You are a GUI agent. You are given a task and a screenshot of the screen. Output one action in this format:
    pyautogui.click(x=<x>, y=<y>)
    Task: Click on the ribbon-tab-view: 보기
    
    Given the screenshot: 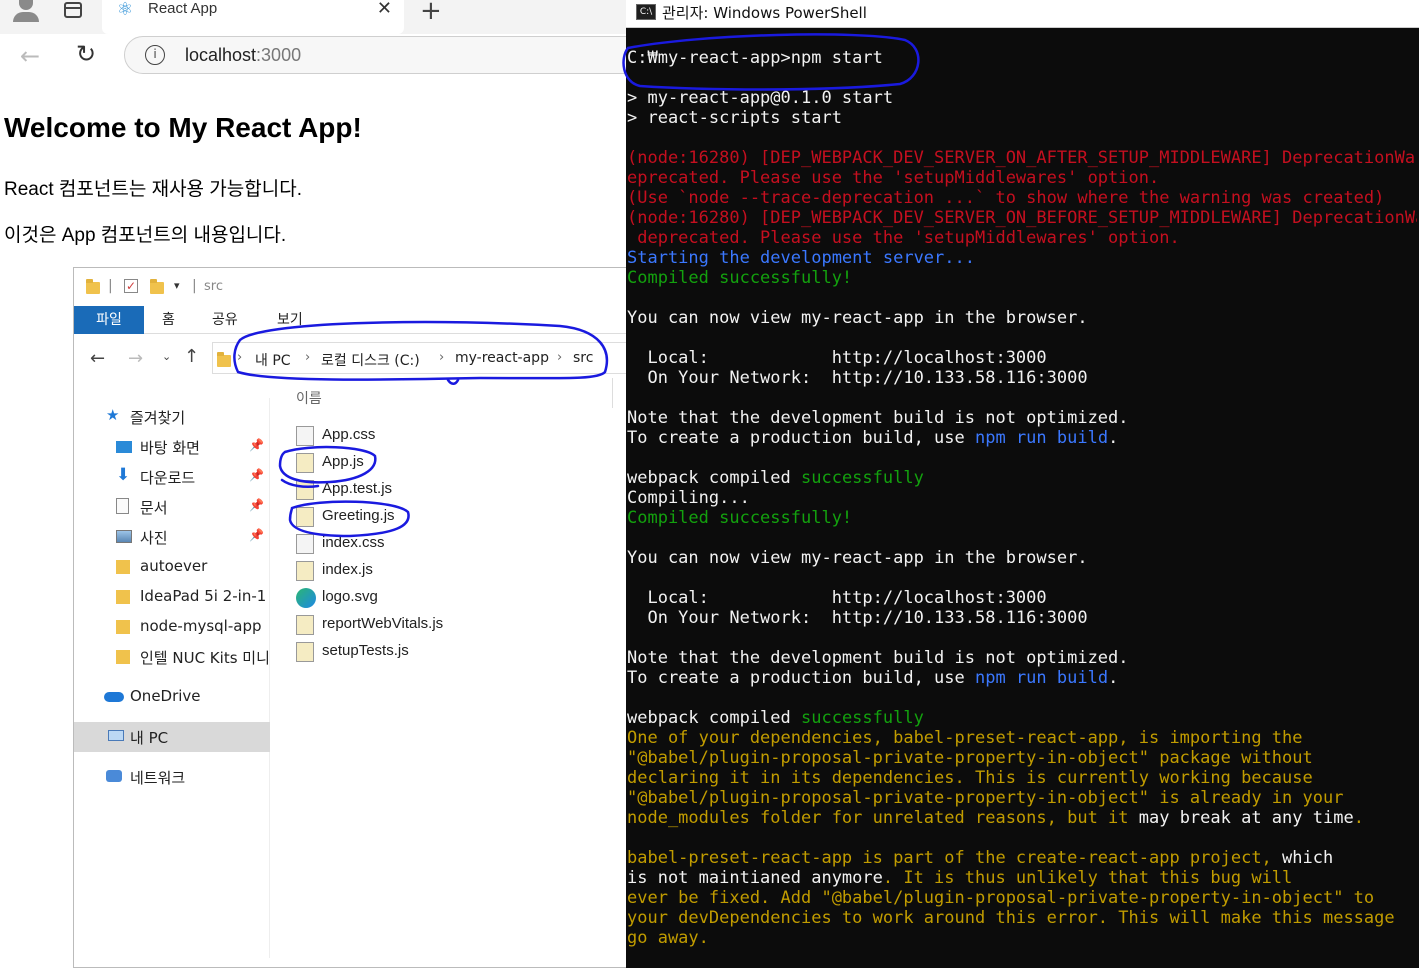 What is the action you would take?
    pyautogui.click(x=290, y=320)
    